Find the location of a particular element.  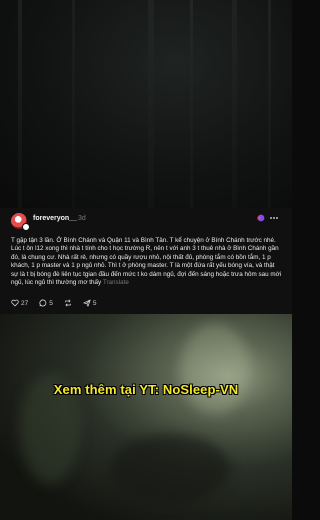

comment-count: 5 is located at coordinates (51, 303).